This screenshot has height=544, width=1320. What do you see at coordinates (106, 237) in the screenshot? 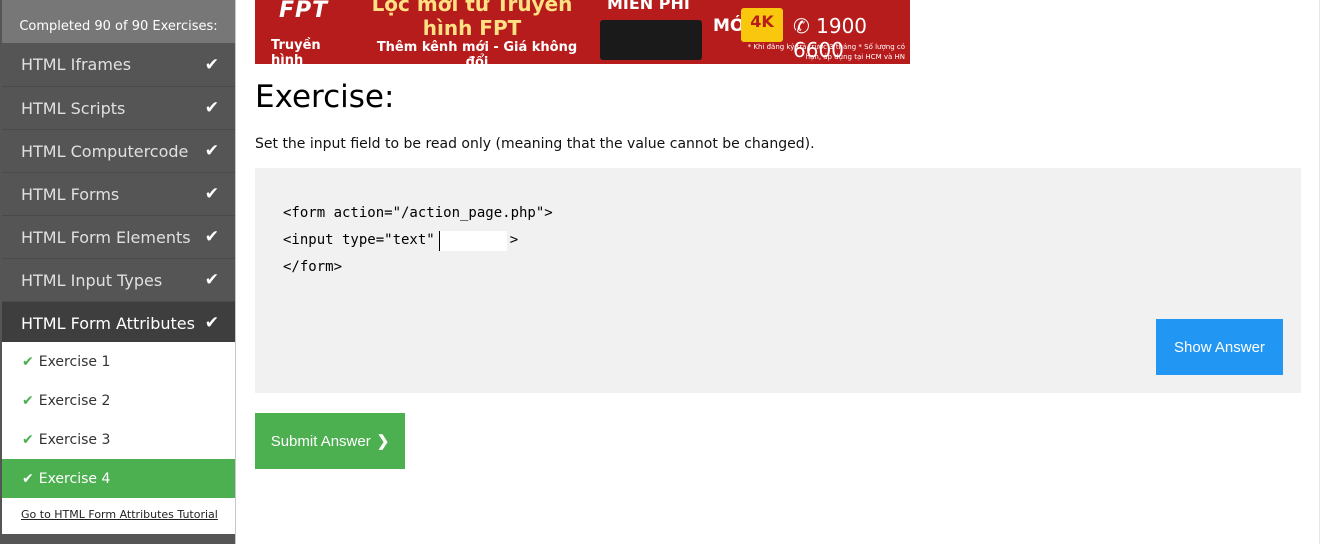
I see `sidebar-item-label: HTML Form Elements` at bounding box center [106, 237].